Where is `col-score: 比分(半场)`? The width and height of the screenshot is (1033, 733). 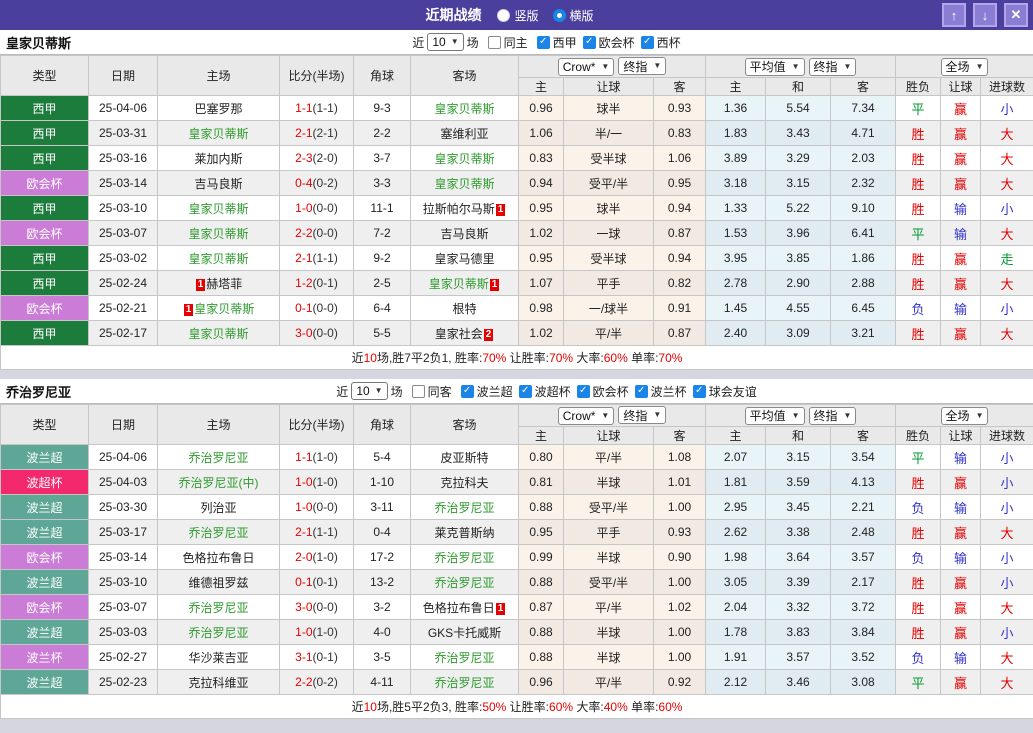 col-score: 比分(半场) is located at coordinates (316, 75).